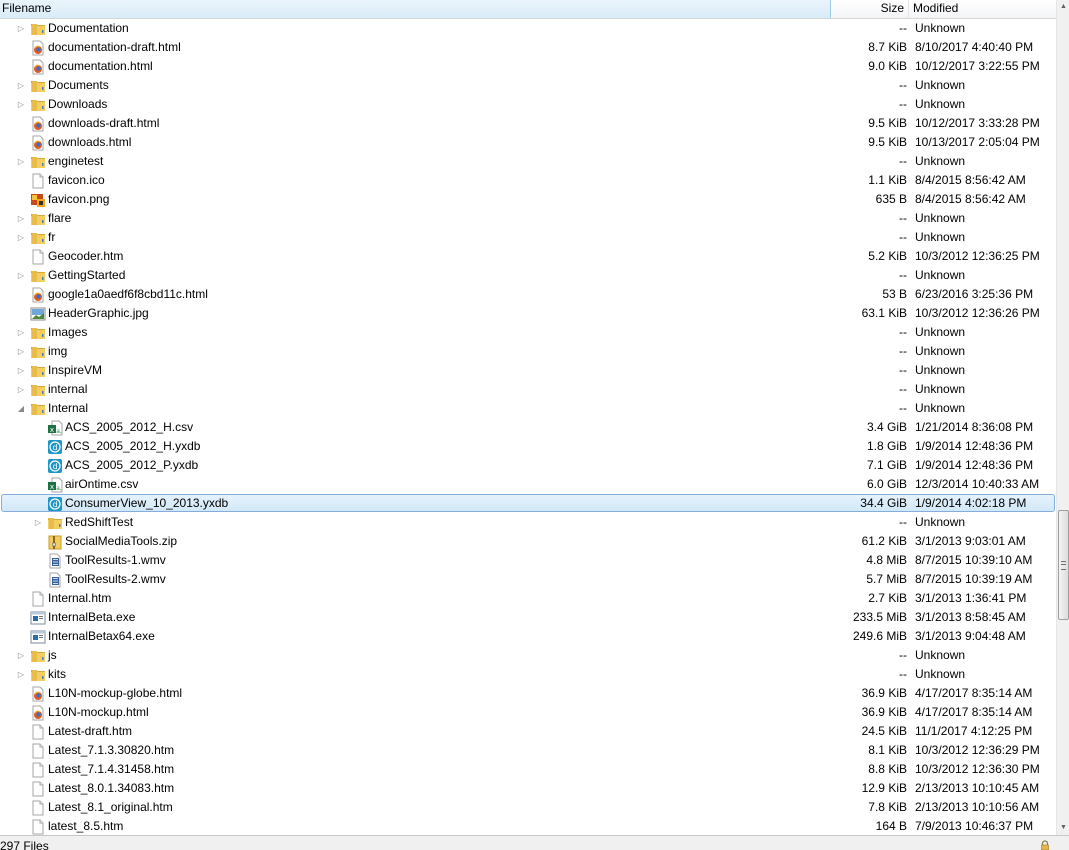  I want to click on file-modified: 2/13/2013 10:10:45 AM, so click(977, 788).